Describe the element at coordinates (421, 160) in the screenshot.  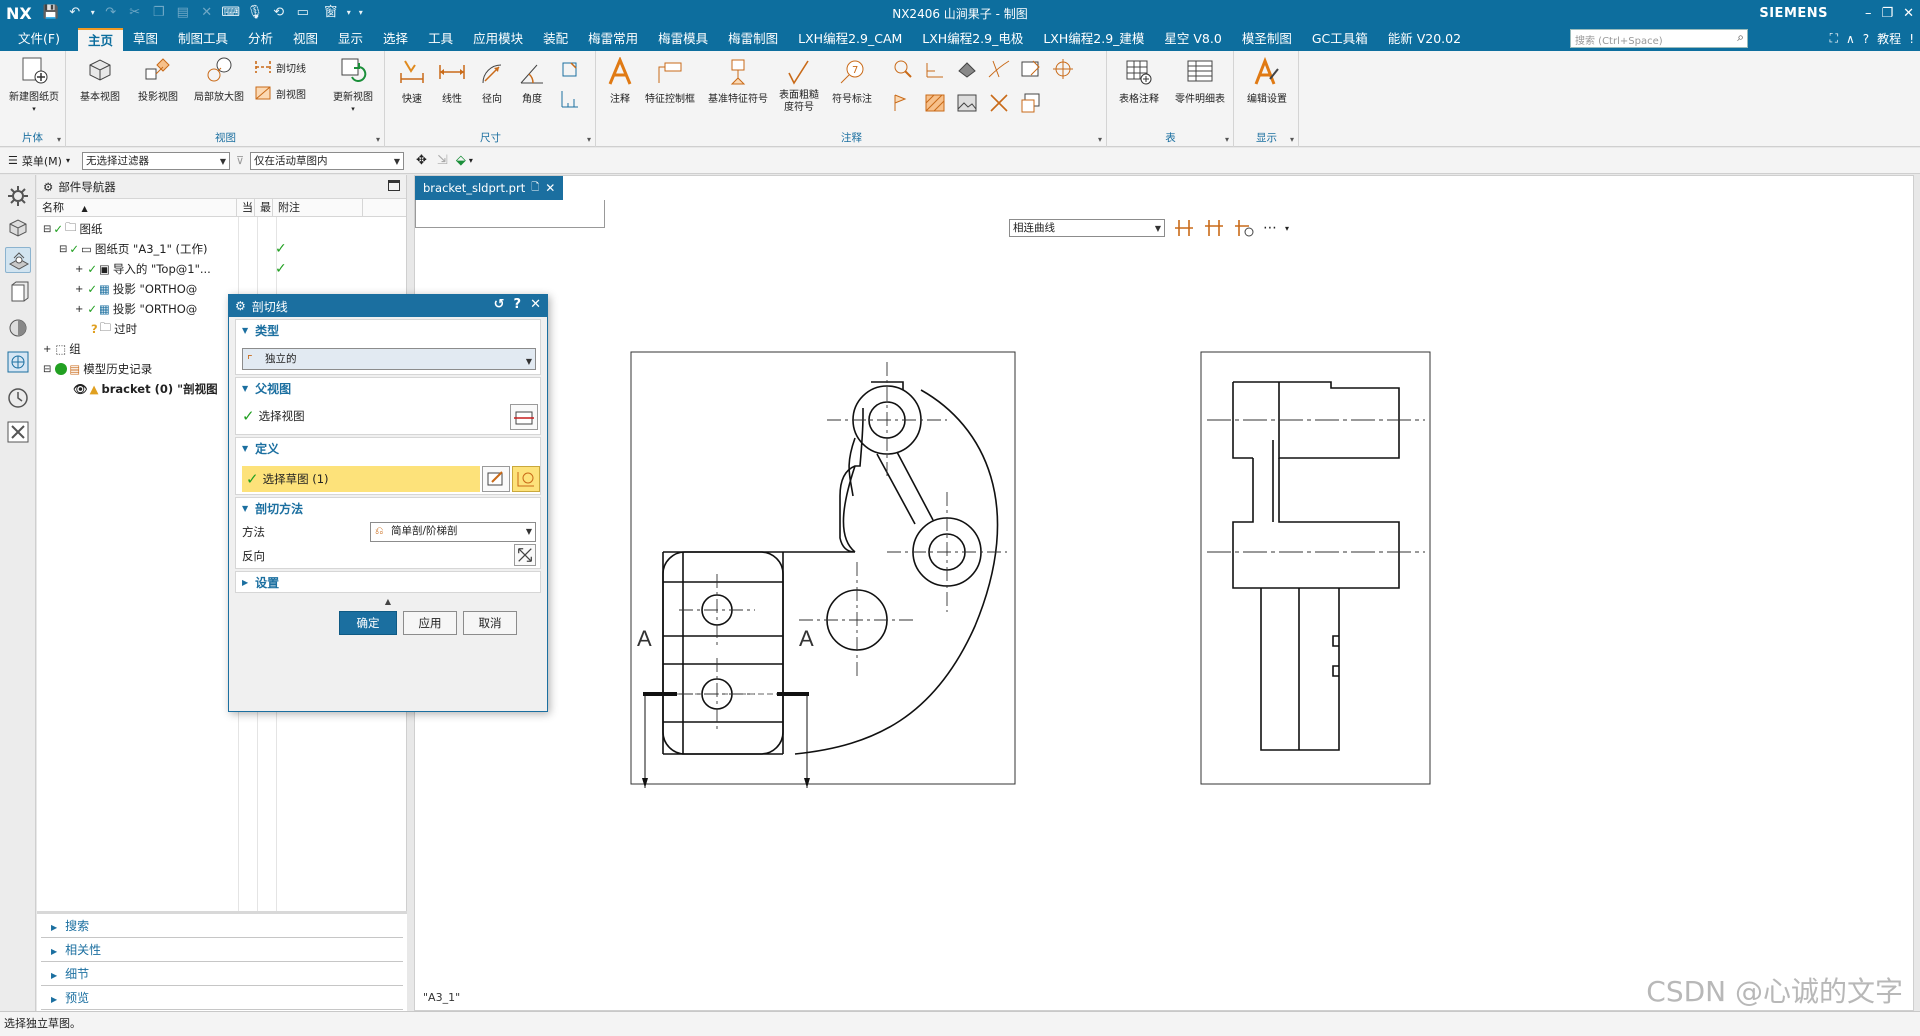
I see `snap-point-icon: ✥` at that location.